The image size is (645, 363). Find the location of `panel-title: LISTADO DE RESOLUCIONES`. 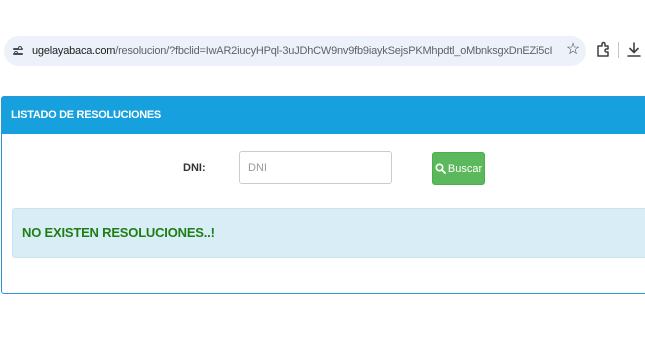

panel-title: LISTADO DE RESOLUCIONES is located at coordinates (323, 115).